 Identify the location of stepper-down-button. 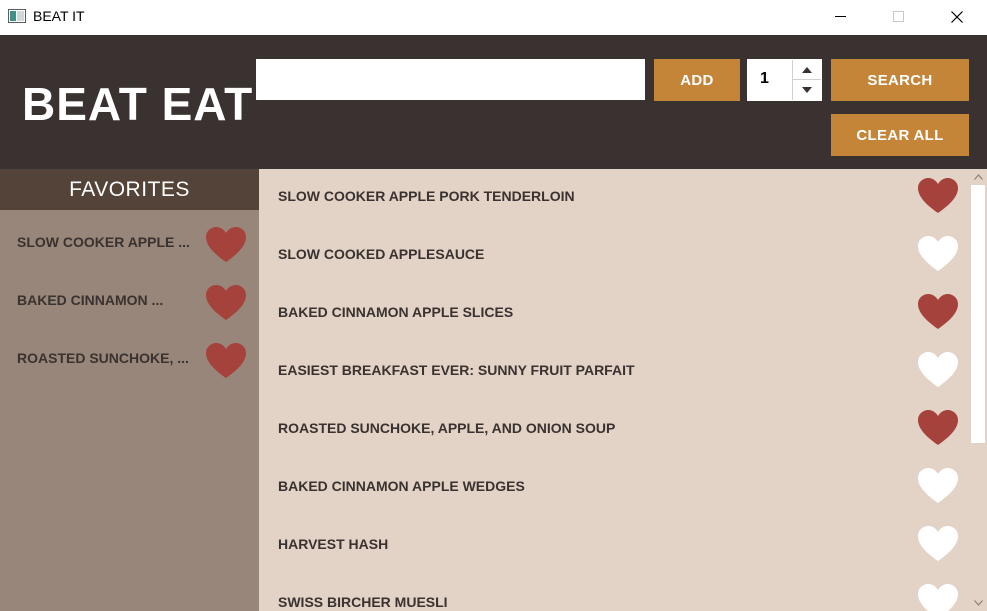
(806, 90).